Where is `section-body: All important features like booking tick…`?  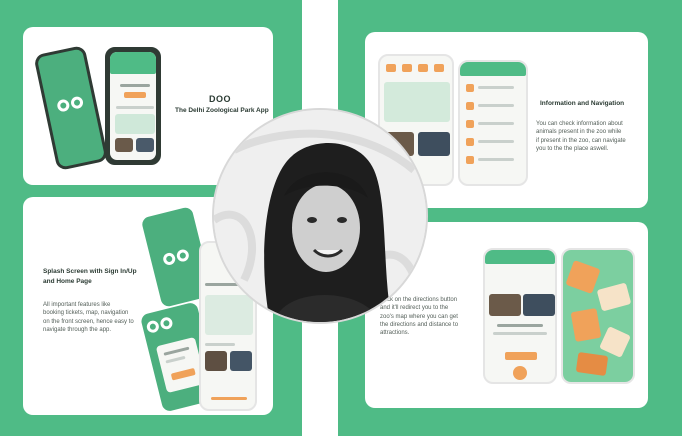 section-body: All important features like booking tick… is located at coordinates (88, 317).